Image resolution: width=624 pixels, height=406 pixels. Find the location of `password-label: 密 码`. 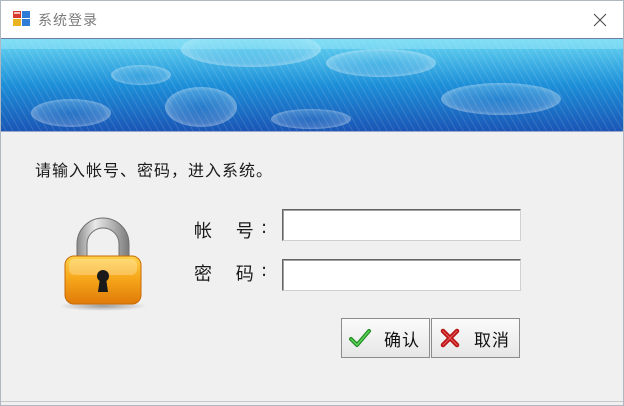

password-label: 密 码 is located at coordinates (228, 274).